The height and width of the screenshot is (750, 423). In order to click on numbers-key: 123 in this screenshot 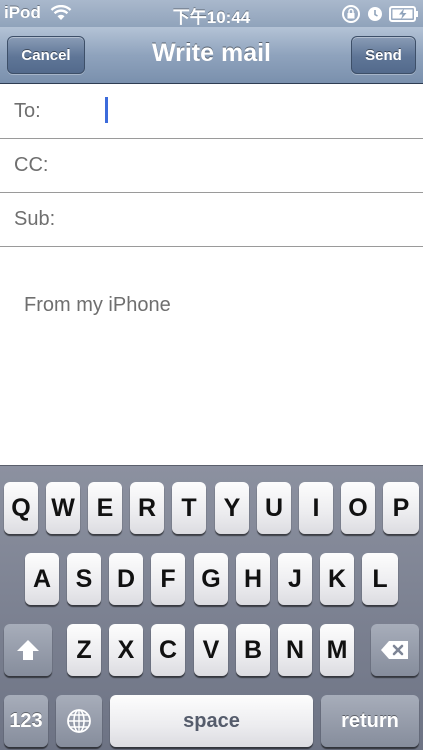, I will do `click(26, 721)`.